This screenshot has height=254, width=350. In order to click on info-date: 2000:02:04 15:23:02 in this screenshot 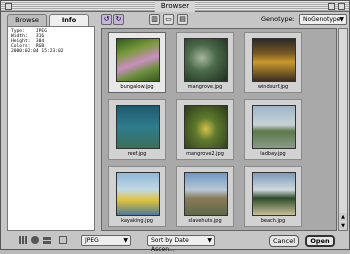, I will do `click(37, 51)`.